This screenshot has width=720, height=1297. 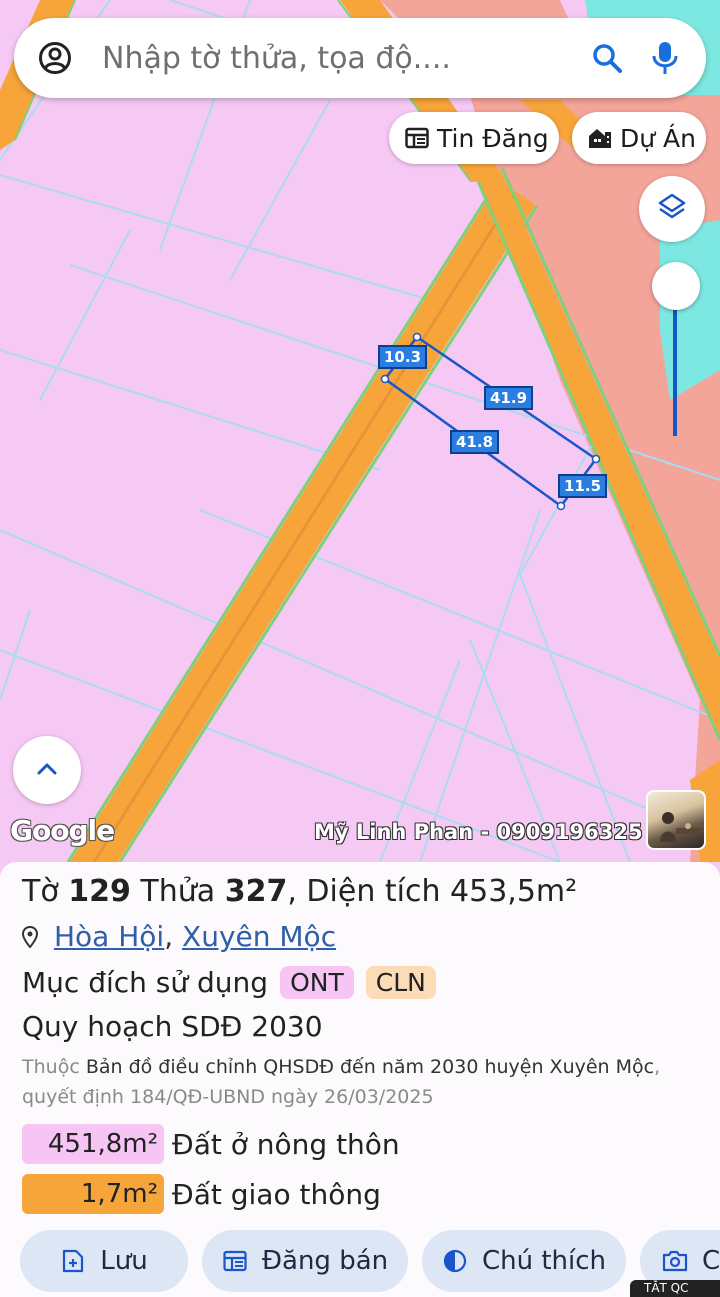 I want to click on legend-button-label: Chú thích, so click(x=544, y=1261).